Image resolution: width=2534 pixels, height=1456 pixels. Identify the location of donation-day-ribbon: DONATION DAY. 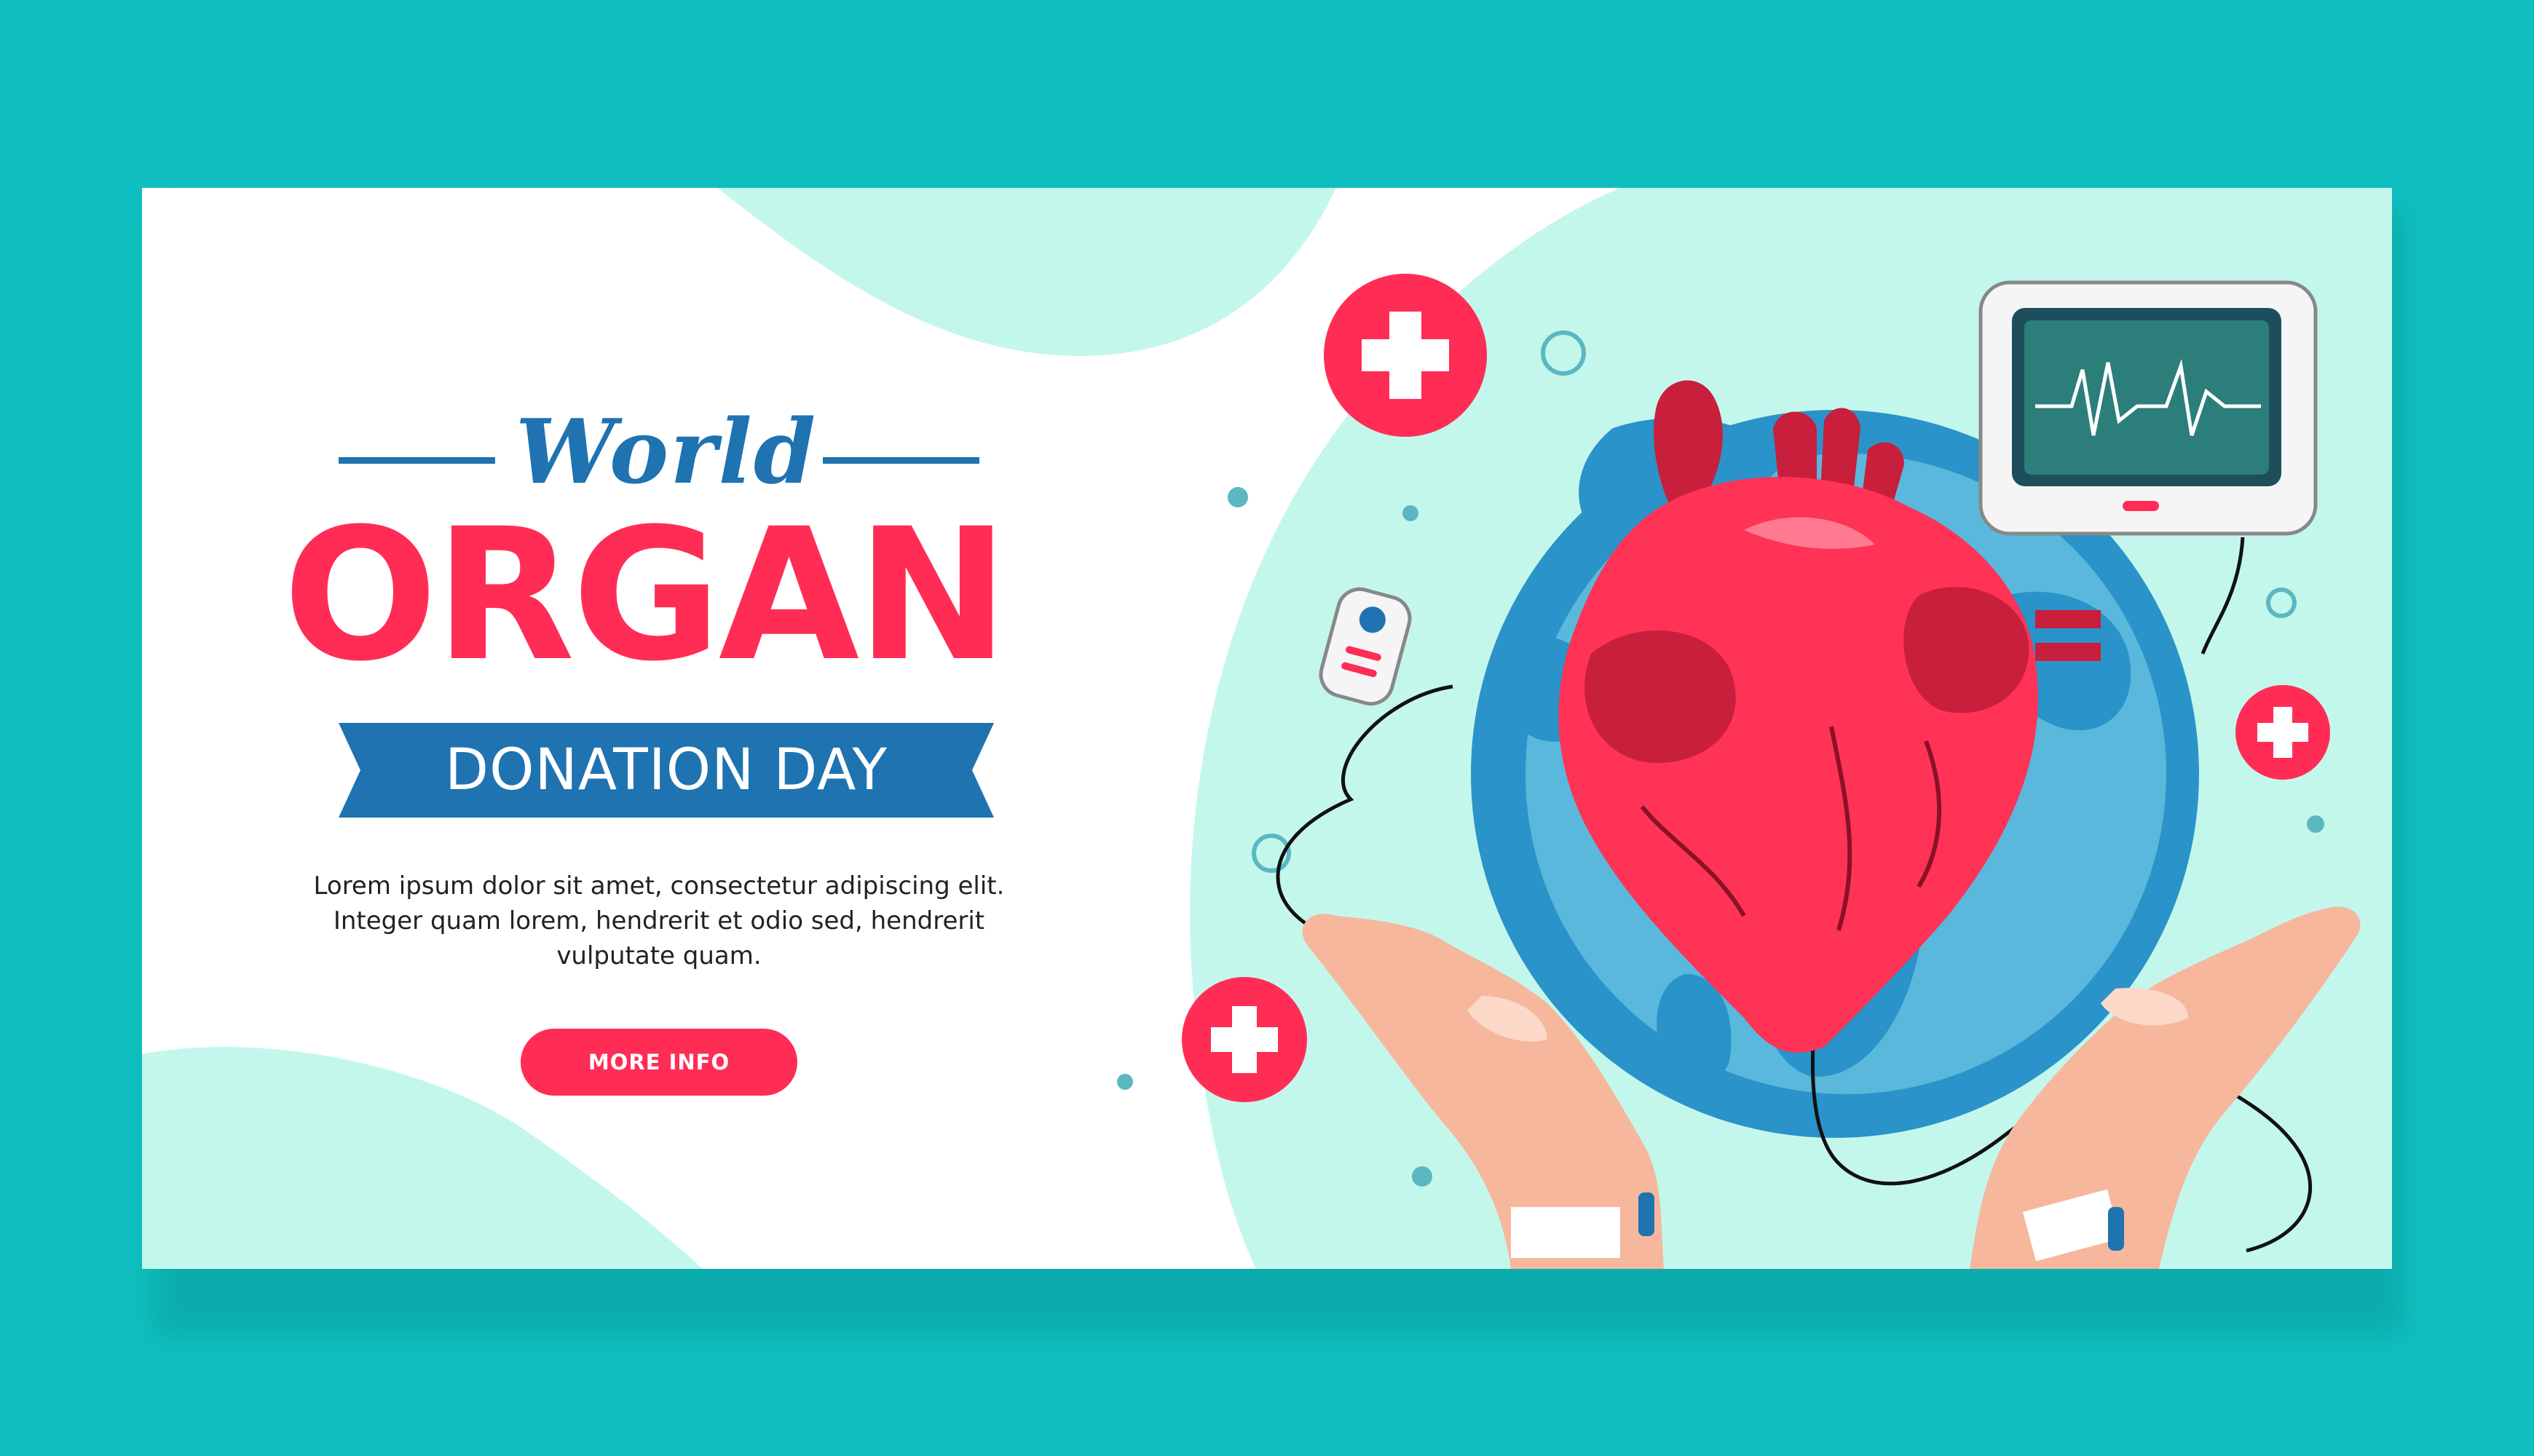
(666, 770).